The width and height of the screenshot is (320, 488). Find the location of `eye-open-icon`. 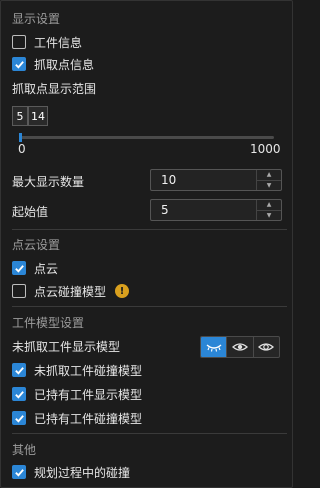

eye-open-icon is located at coordinates (239, 347).